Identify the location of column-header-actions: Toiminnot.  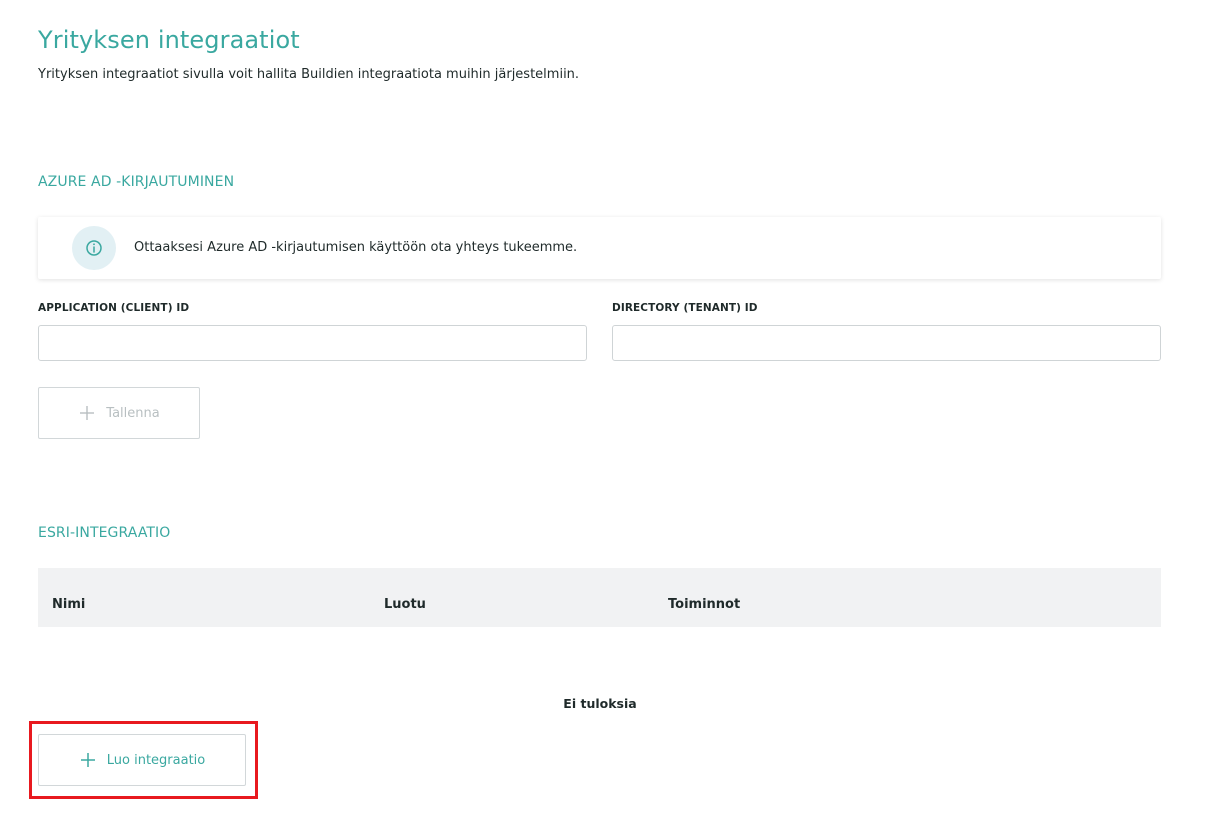
(704, 604).